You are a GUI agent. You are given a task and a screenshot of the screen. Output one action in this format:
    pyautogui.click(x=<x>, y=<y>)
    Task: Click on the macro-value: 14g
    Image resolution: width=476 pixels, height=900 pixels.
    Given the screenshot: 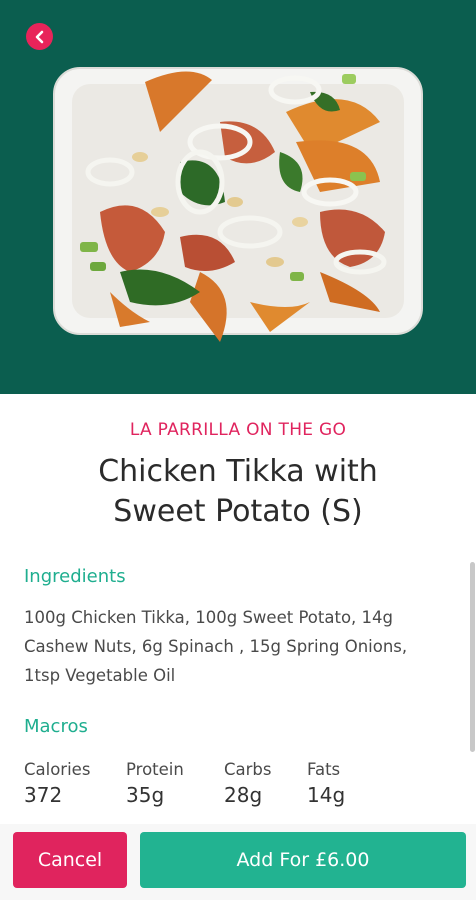 What is the action you would take?
    pyautogui.click(x=326, y=795)
    